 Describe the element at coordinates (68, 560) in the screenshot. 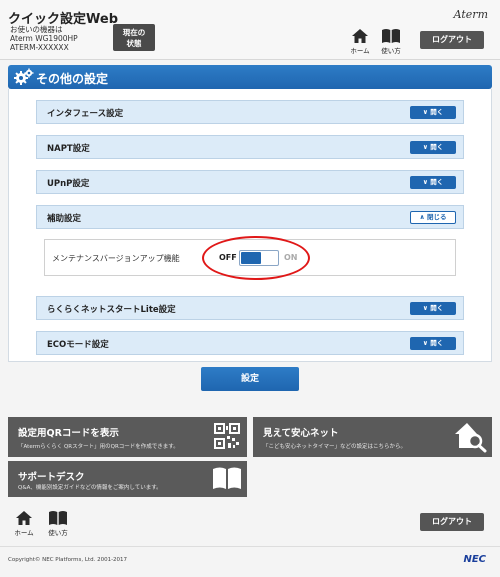

I see `copyright: Copyright© NEC Platforms, Ltd. 2001-2017` at that location.